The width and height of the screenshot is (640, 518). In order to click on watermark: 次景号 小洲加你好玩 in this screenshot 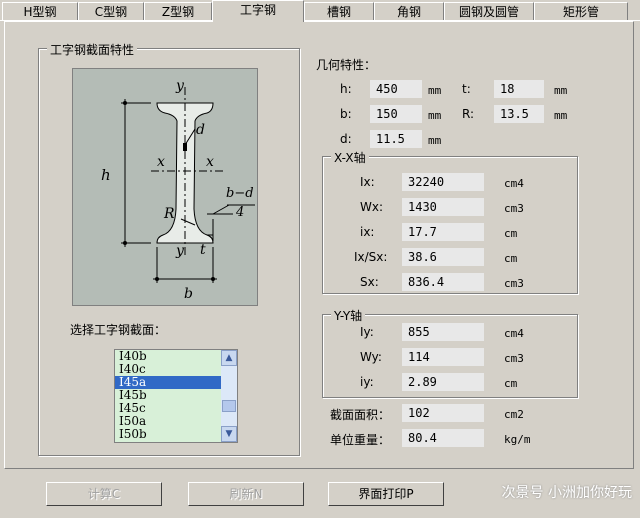, I will do `click(566, 493)`.